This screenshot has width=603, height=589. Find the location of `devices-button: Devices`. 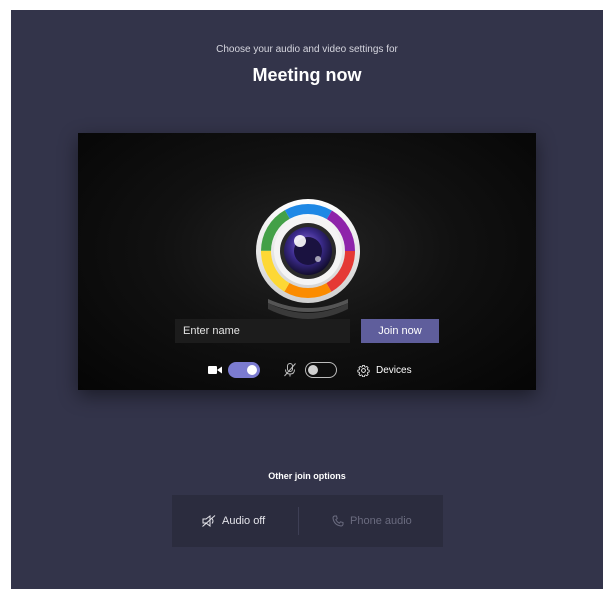

devices-button: Devices is located at coordinates (384, 370).